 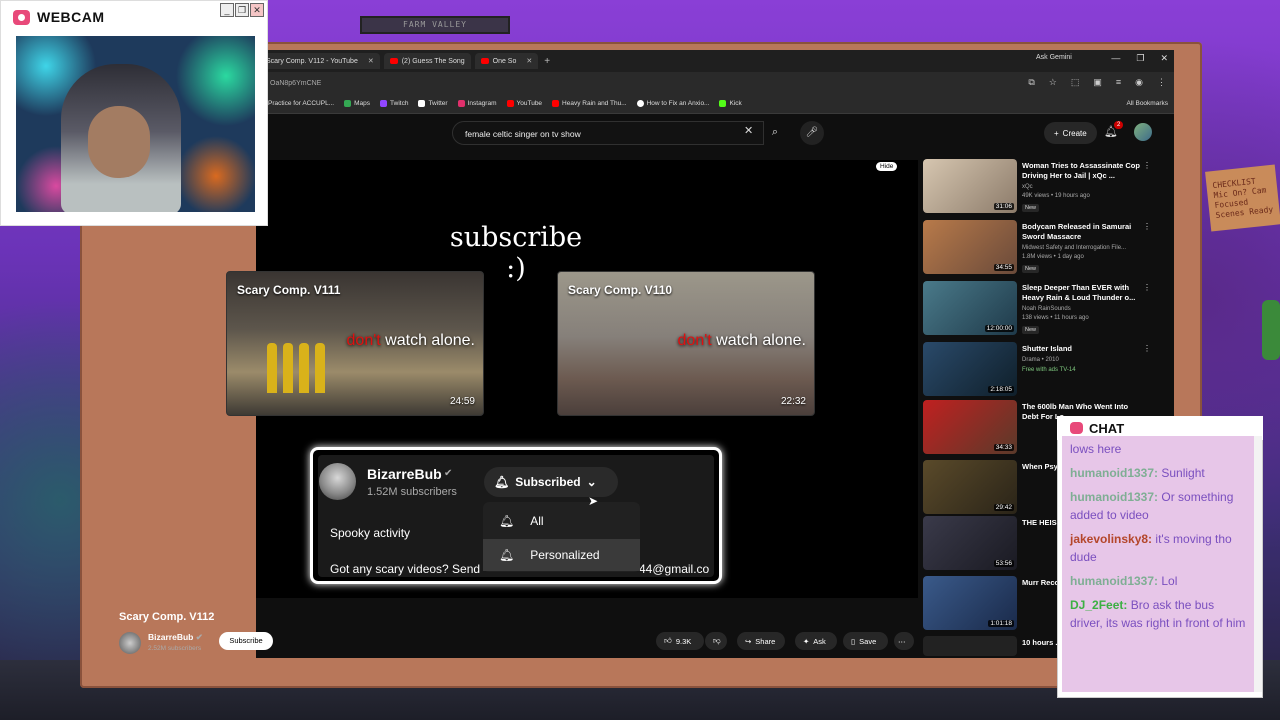 I want to click on channel-name: BizarreBub ✔, so click(x=175, y=637).